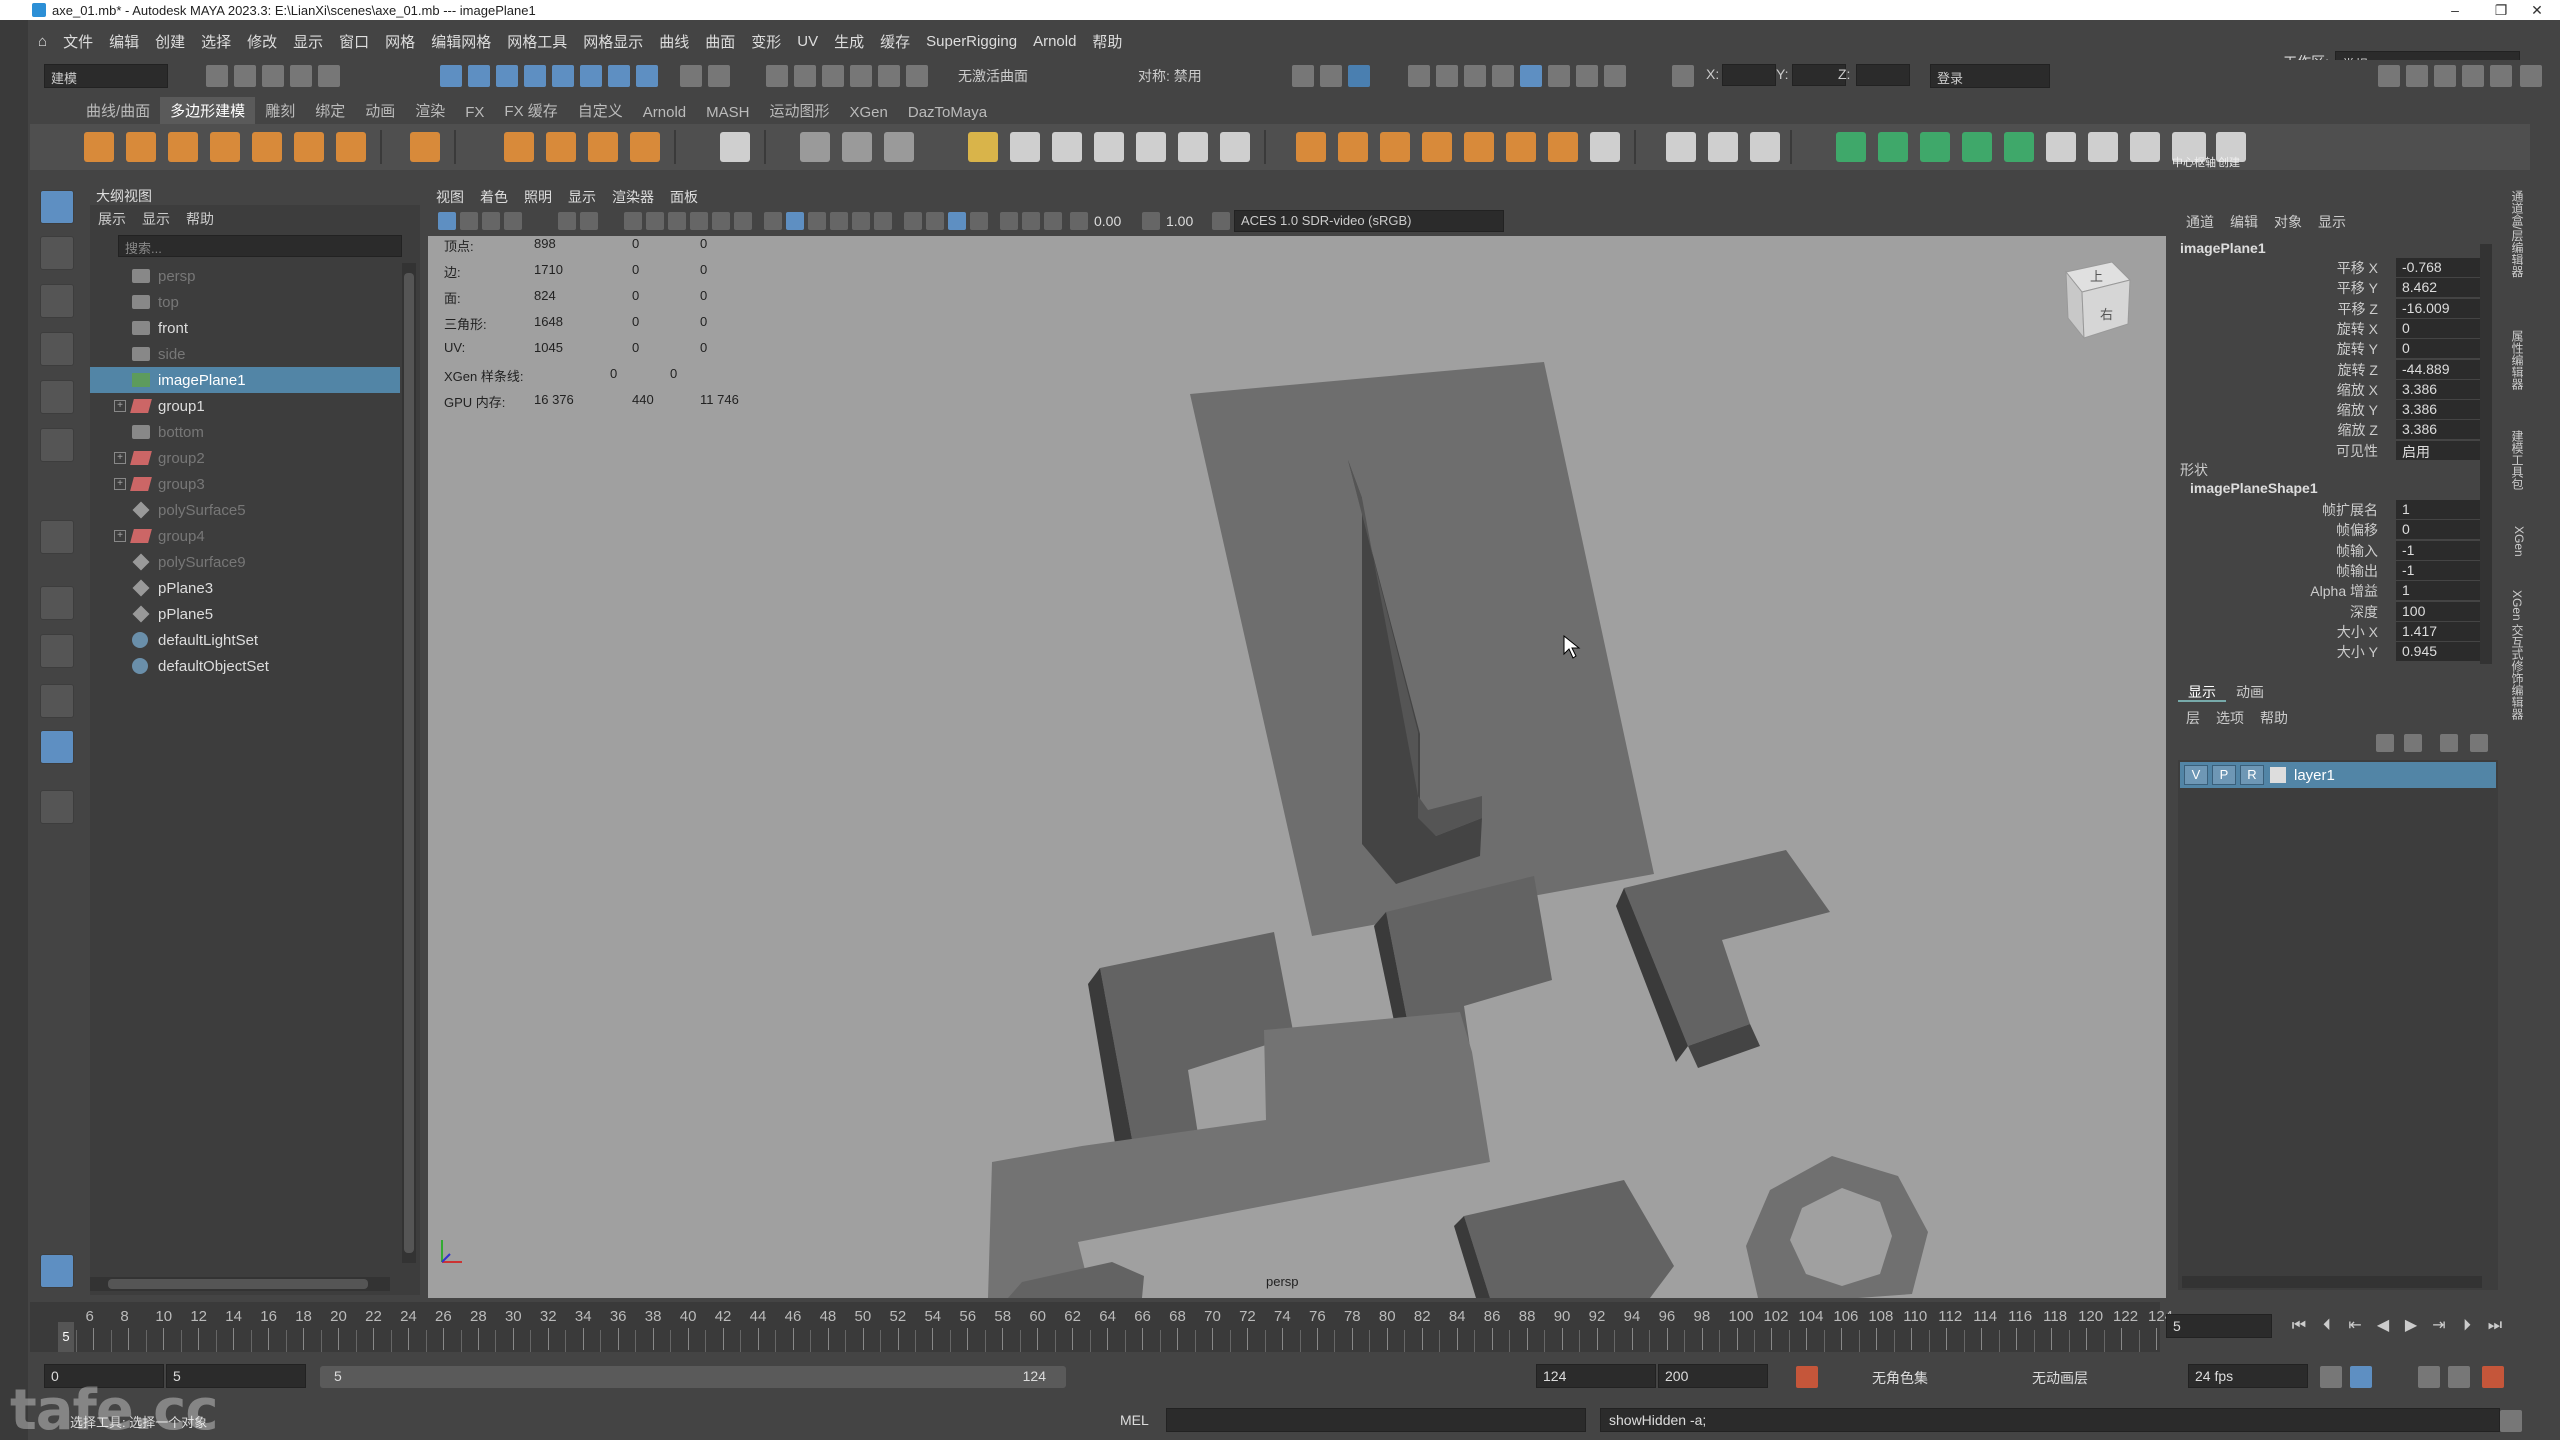 The width and height of the screenshot is (2560, 1440). What do you see at coordinates (1605, 147) in the screenshot?
I see `quad-draw-icon` at bounding box center [1605, 147].